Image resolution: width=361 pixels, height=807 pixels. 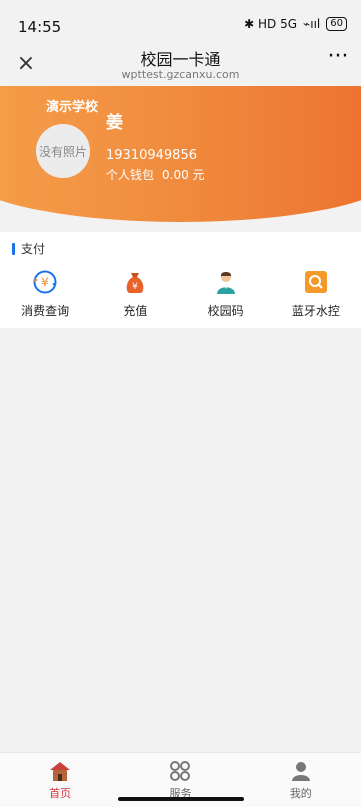 I want to click on menu-item-bluetooth-water: 蓝牙水控, so click(x=316, y=296).